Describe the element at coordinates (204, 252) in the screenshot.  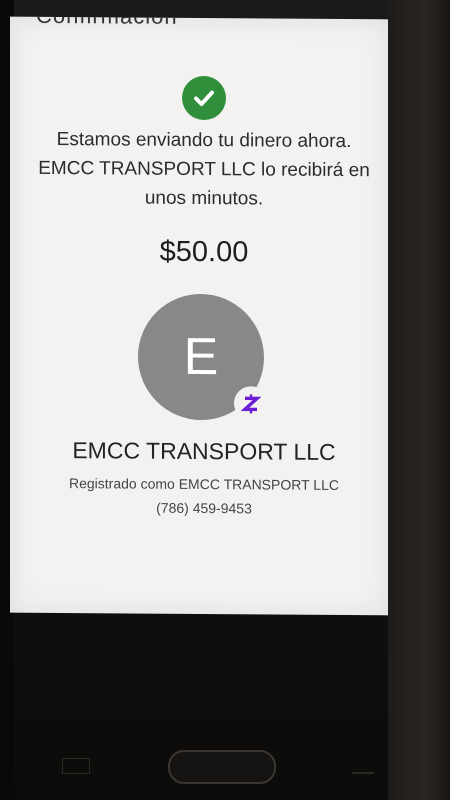
I see `amount: $50.00` at that location.